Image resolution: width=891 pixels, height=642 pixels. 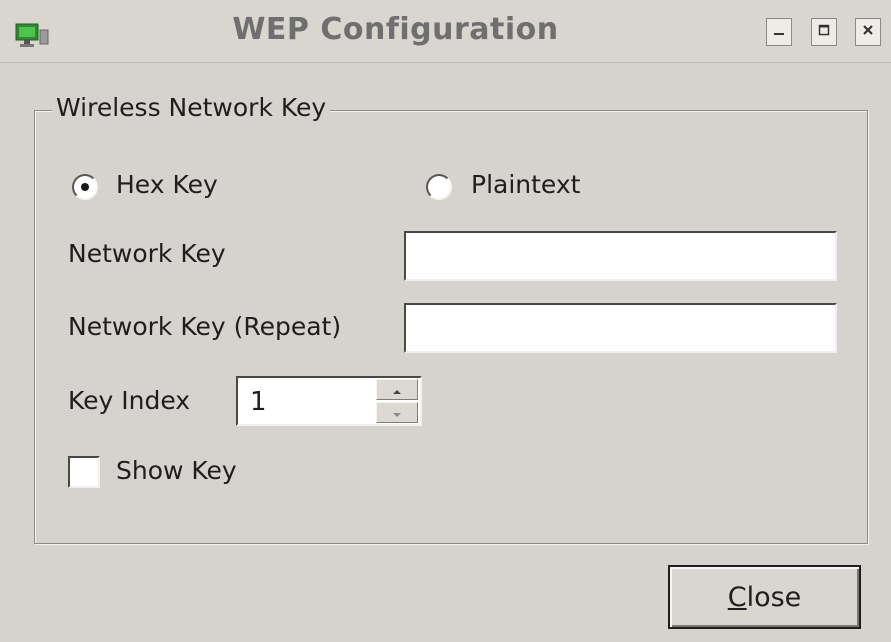 I want to click on show-key-checkbox, so click(x=84, y=472).